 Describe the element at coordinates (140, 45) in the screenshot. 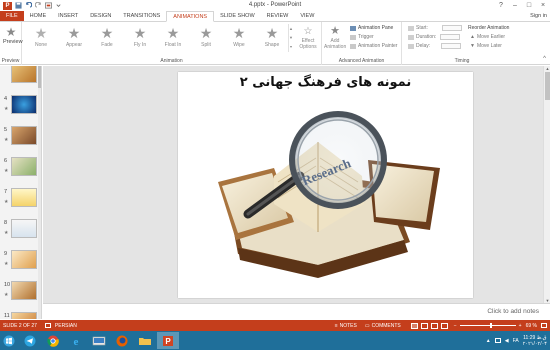

I see `effect-fly-in-label: Fly In` at that location.